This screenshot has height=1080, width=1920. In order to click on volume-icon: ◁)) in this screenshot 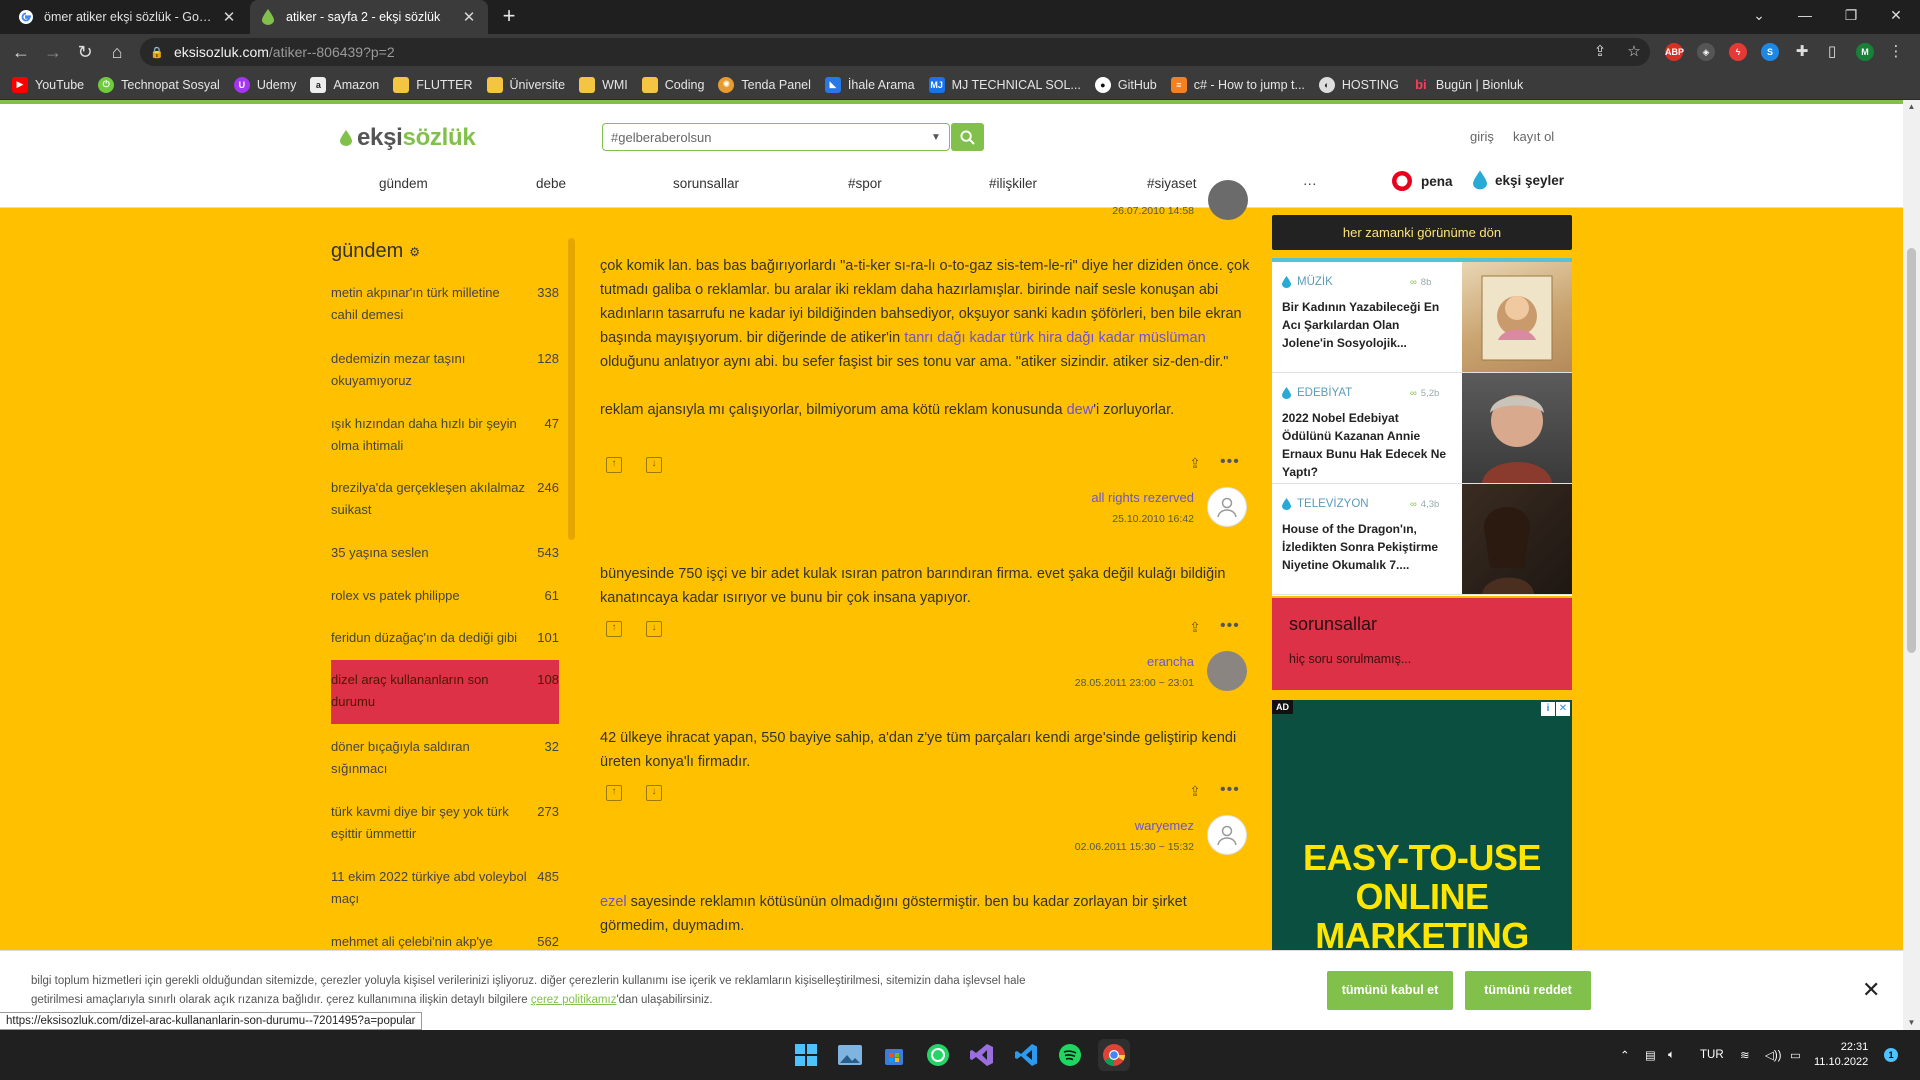, I will do `click(1773, 1055)`.